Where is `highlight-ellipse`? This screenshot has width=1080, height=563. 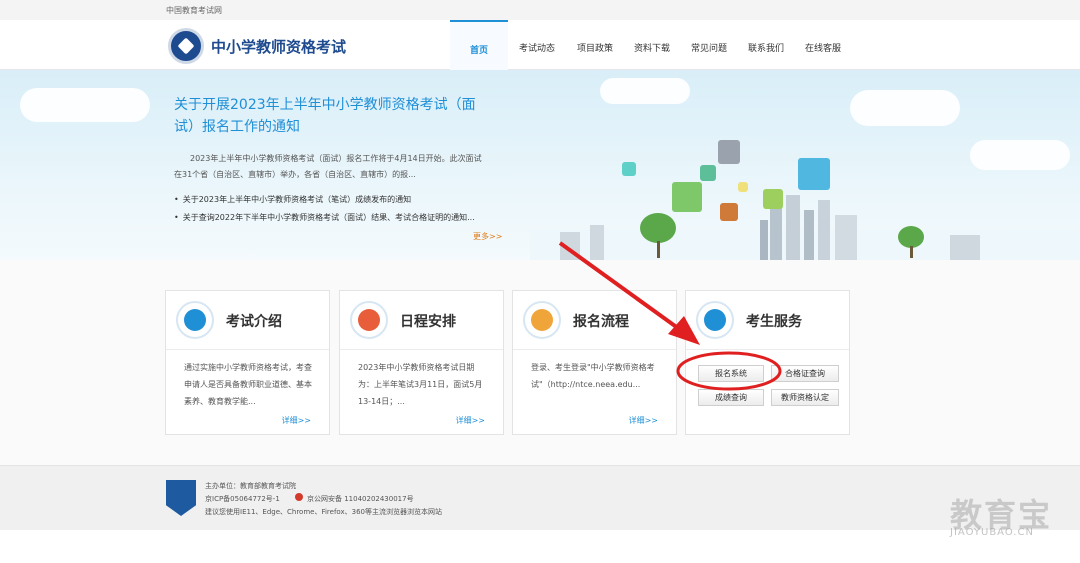 highlight-ellipse is located at coordinates (729, 371).